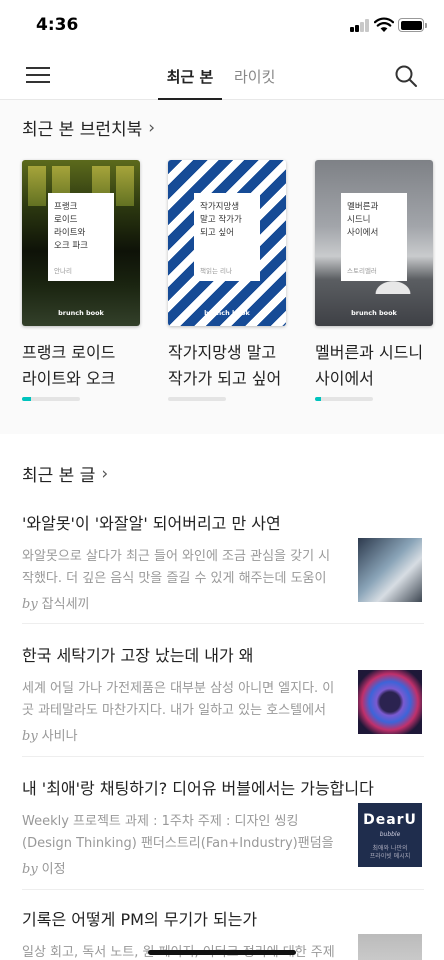 The image size is (444, 960). What do you see at coordinates (50, 736) in the screenshot?
I see `article-author: by 사비나` at bounding box center [50, 736].